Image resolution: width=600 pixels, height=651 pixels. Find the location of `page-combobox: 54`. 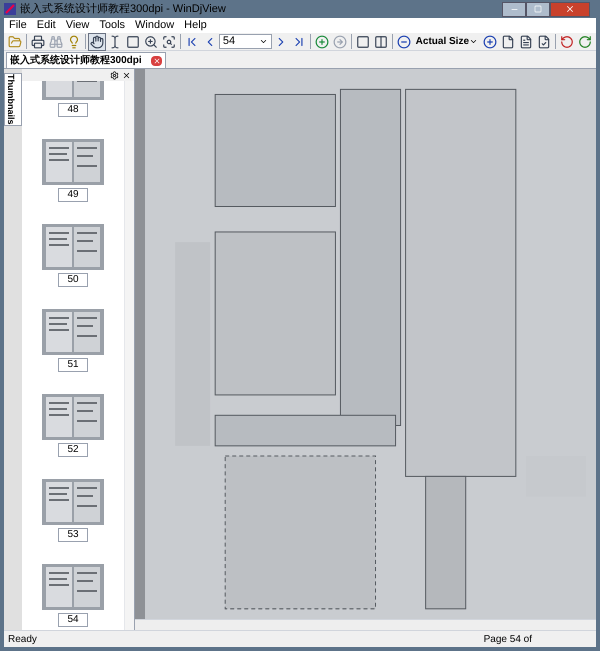

page-combobox: 54 is located at coordinates (245, 41).